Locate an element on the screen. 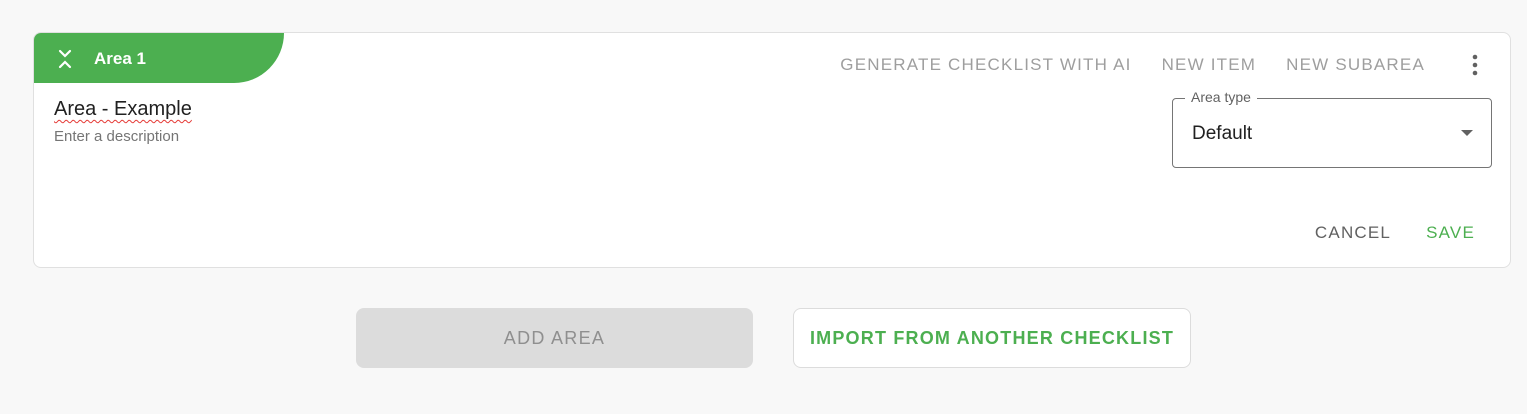  form-actions: CANCEL SAVE is located at coordinates (1395, 233).